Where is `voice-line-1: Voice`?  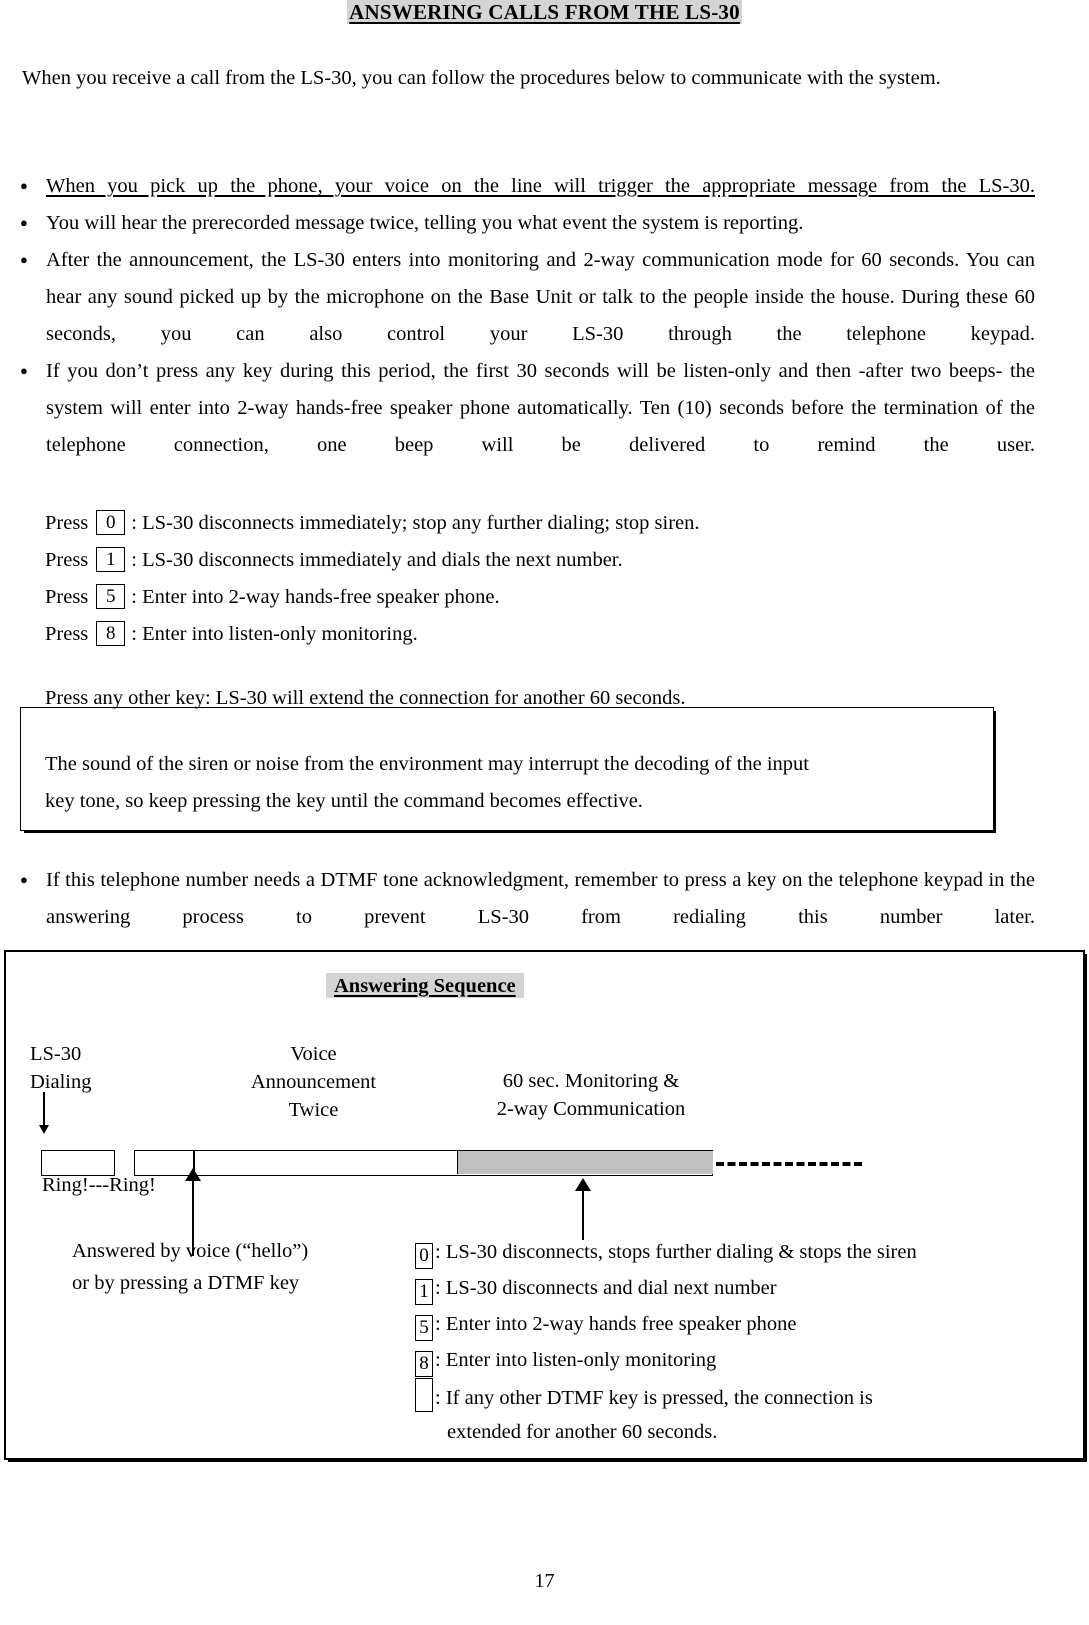 voice-line-1: Voice is located at coordinates (313, 1054).